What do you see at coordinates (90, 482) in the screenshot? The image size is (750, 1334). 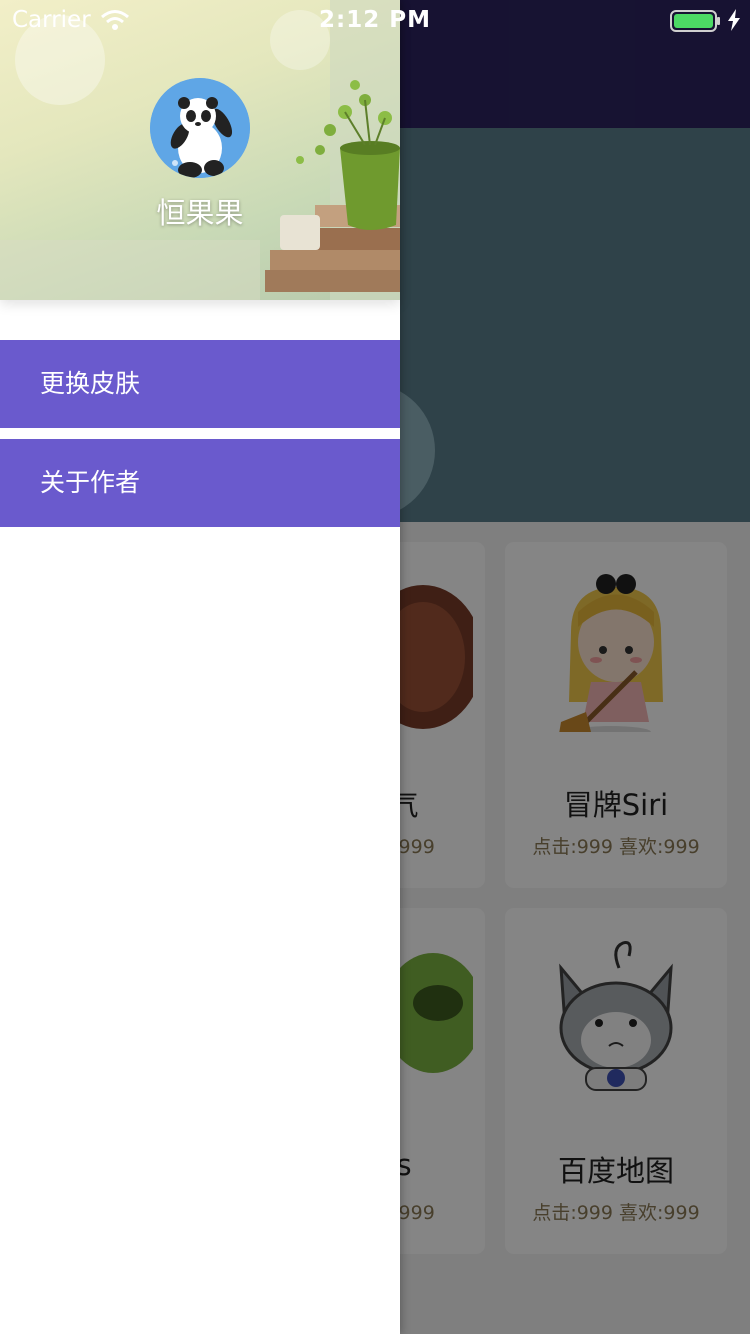 I see `menu-item-label: 关于作者` at bounding box center [90, 482].